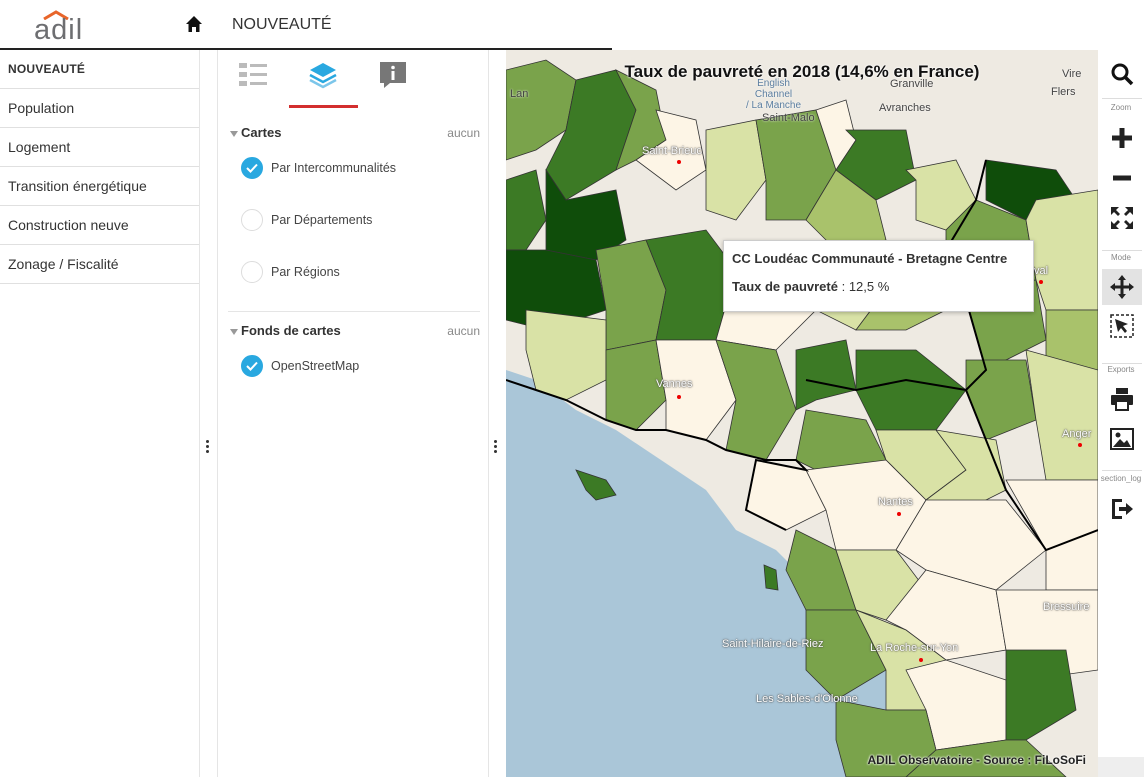 Image resolution: width=1144 pixels, height=777 pixels. I want to click on map-label-la-roche-sur-yon: La Roche-sur-Yon, so click(914, 648).